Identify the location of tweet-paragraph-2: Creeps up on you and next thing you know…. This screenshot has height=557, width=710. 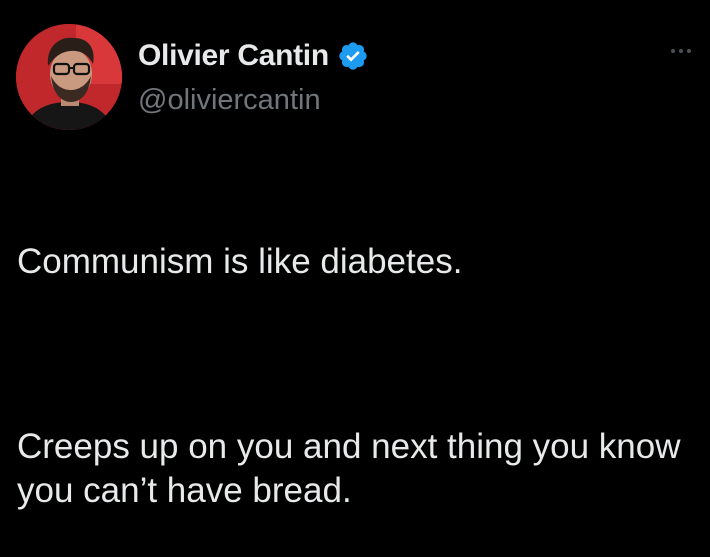
(349, 468).